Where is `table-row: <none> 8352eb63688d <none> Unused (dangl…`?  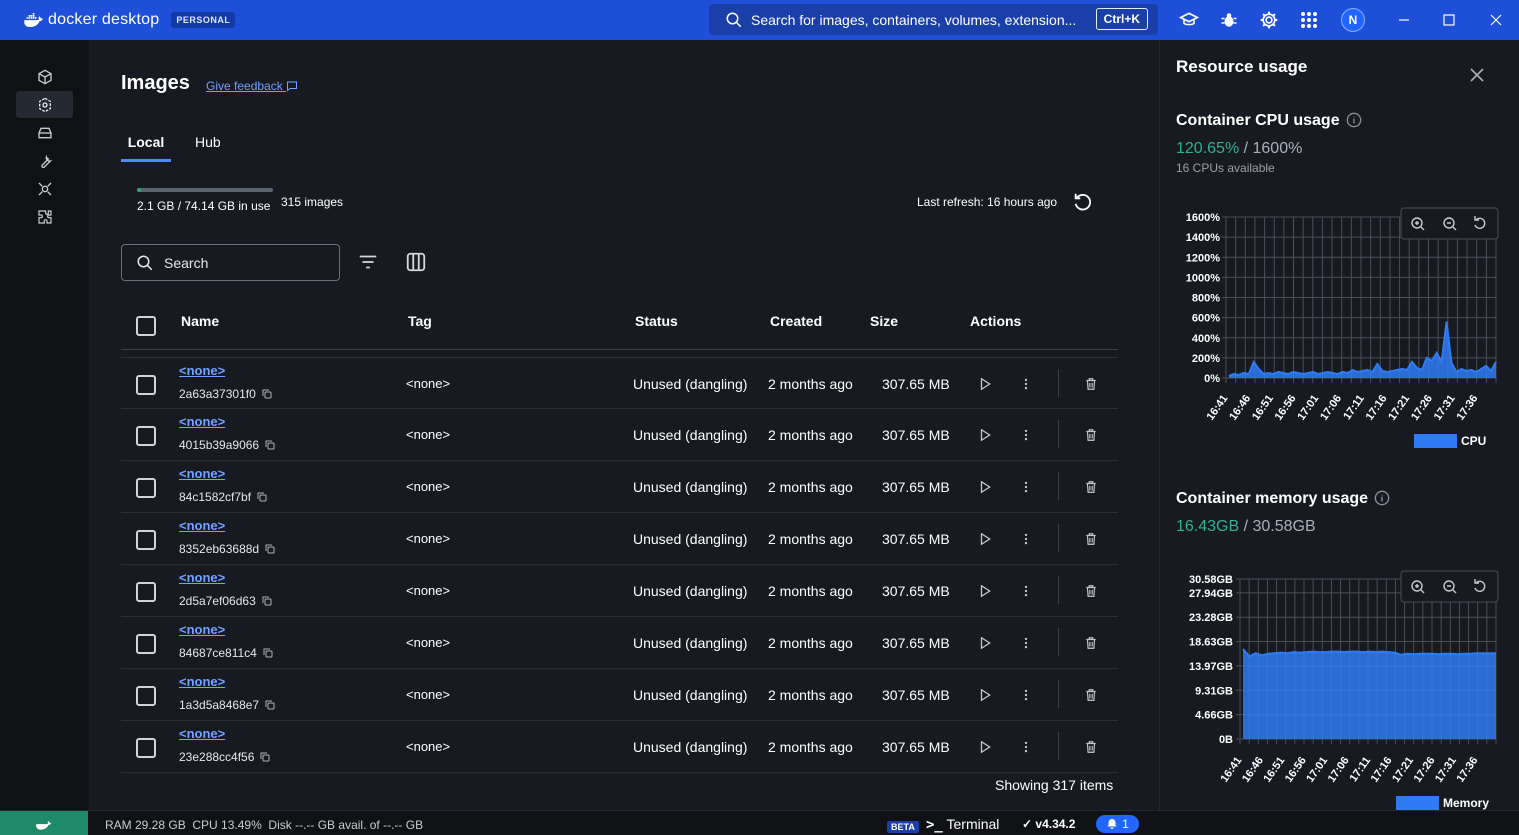
table-row: <none> 8352eb63688d <none> Unused (dangl… is located at coordinates (619, 539).